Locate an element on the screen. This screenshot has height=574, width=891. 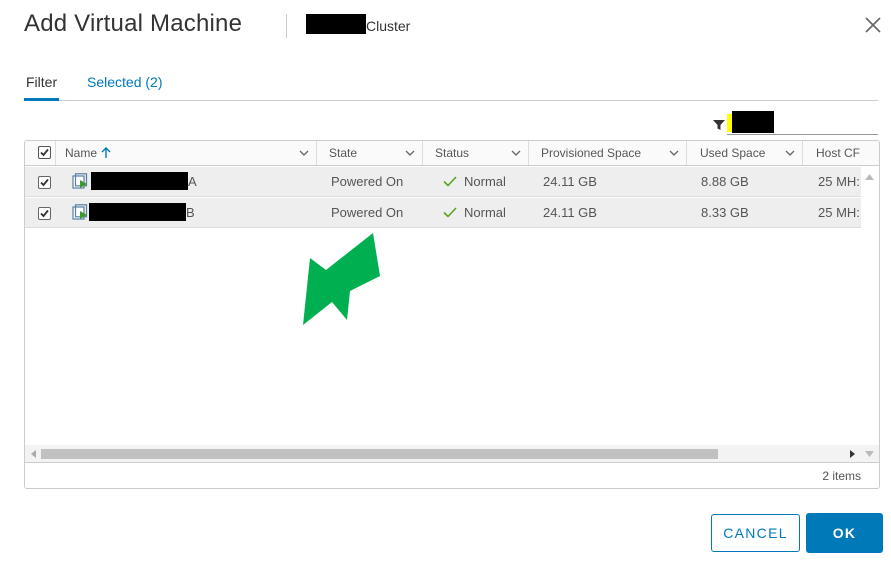
tab-bar: Filter Selected (2) is located at coordinates (451, 86).